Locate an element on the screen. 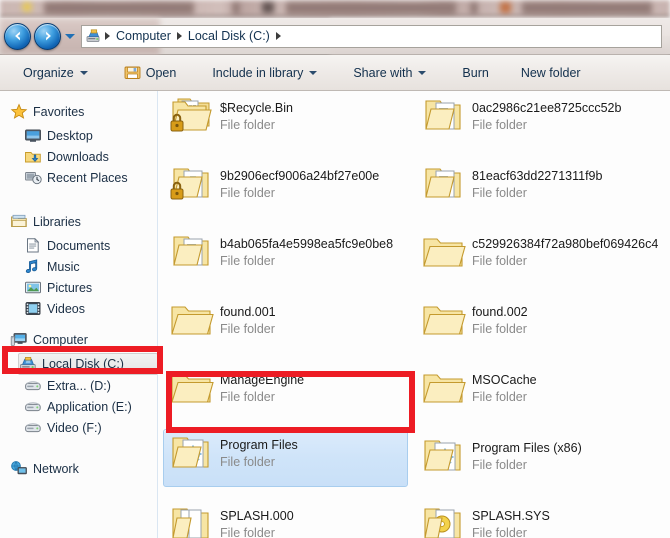 This screenshot has height=538, width=670. share-with-label: Share with is located at coordinates (383, 72).